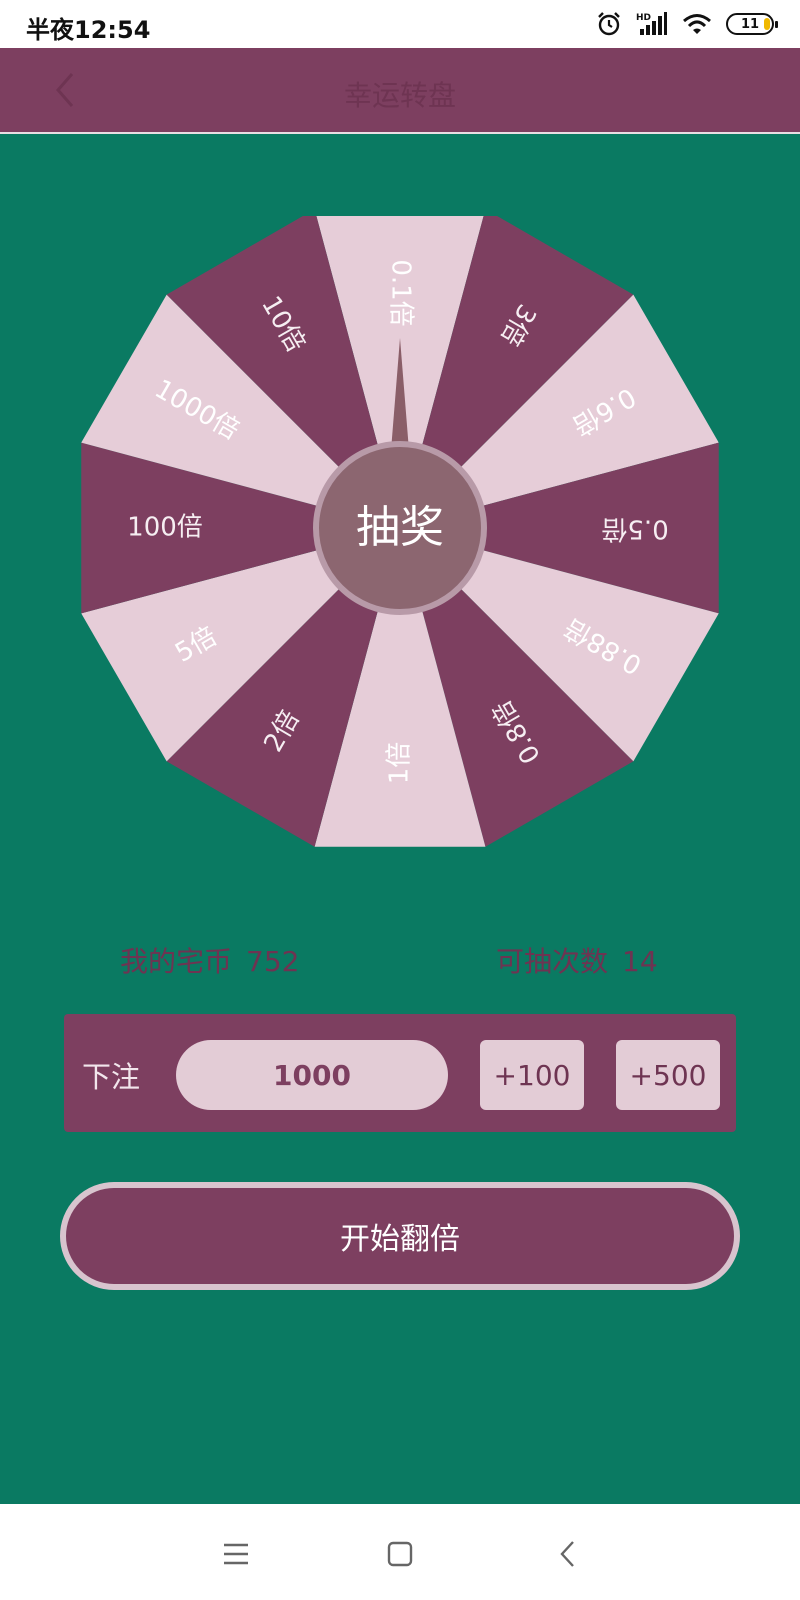 This screenshot has height=1600, width=800. Describe the element at coordinates (634, 529) in the screenshot. I see `wheel-segment-label: 0.5倍` at that location.